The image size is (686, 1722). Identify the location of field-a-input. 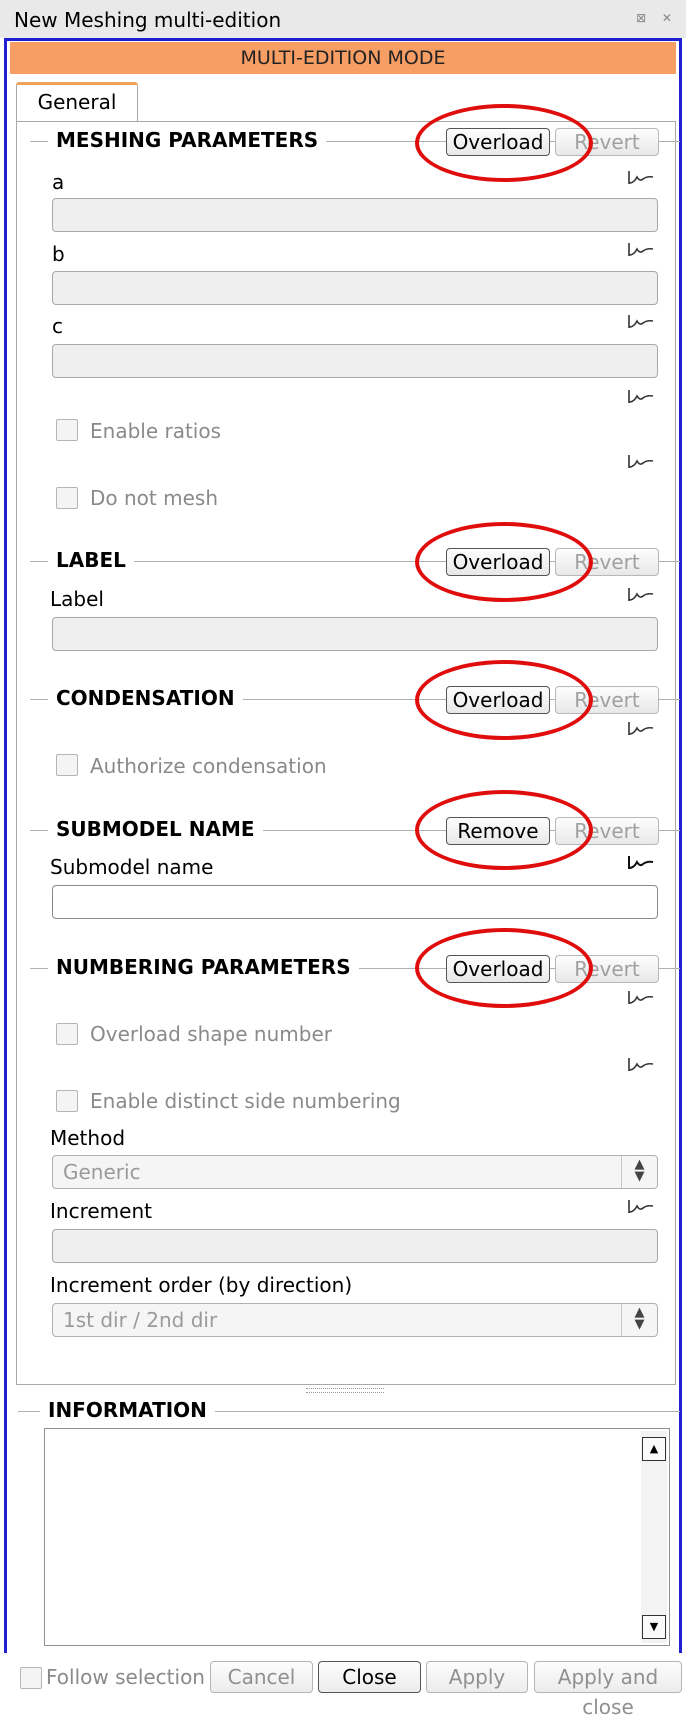
(355, 215).